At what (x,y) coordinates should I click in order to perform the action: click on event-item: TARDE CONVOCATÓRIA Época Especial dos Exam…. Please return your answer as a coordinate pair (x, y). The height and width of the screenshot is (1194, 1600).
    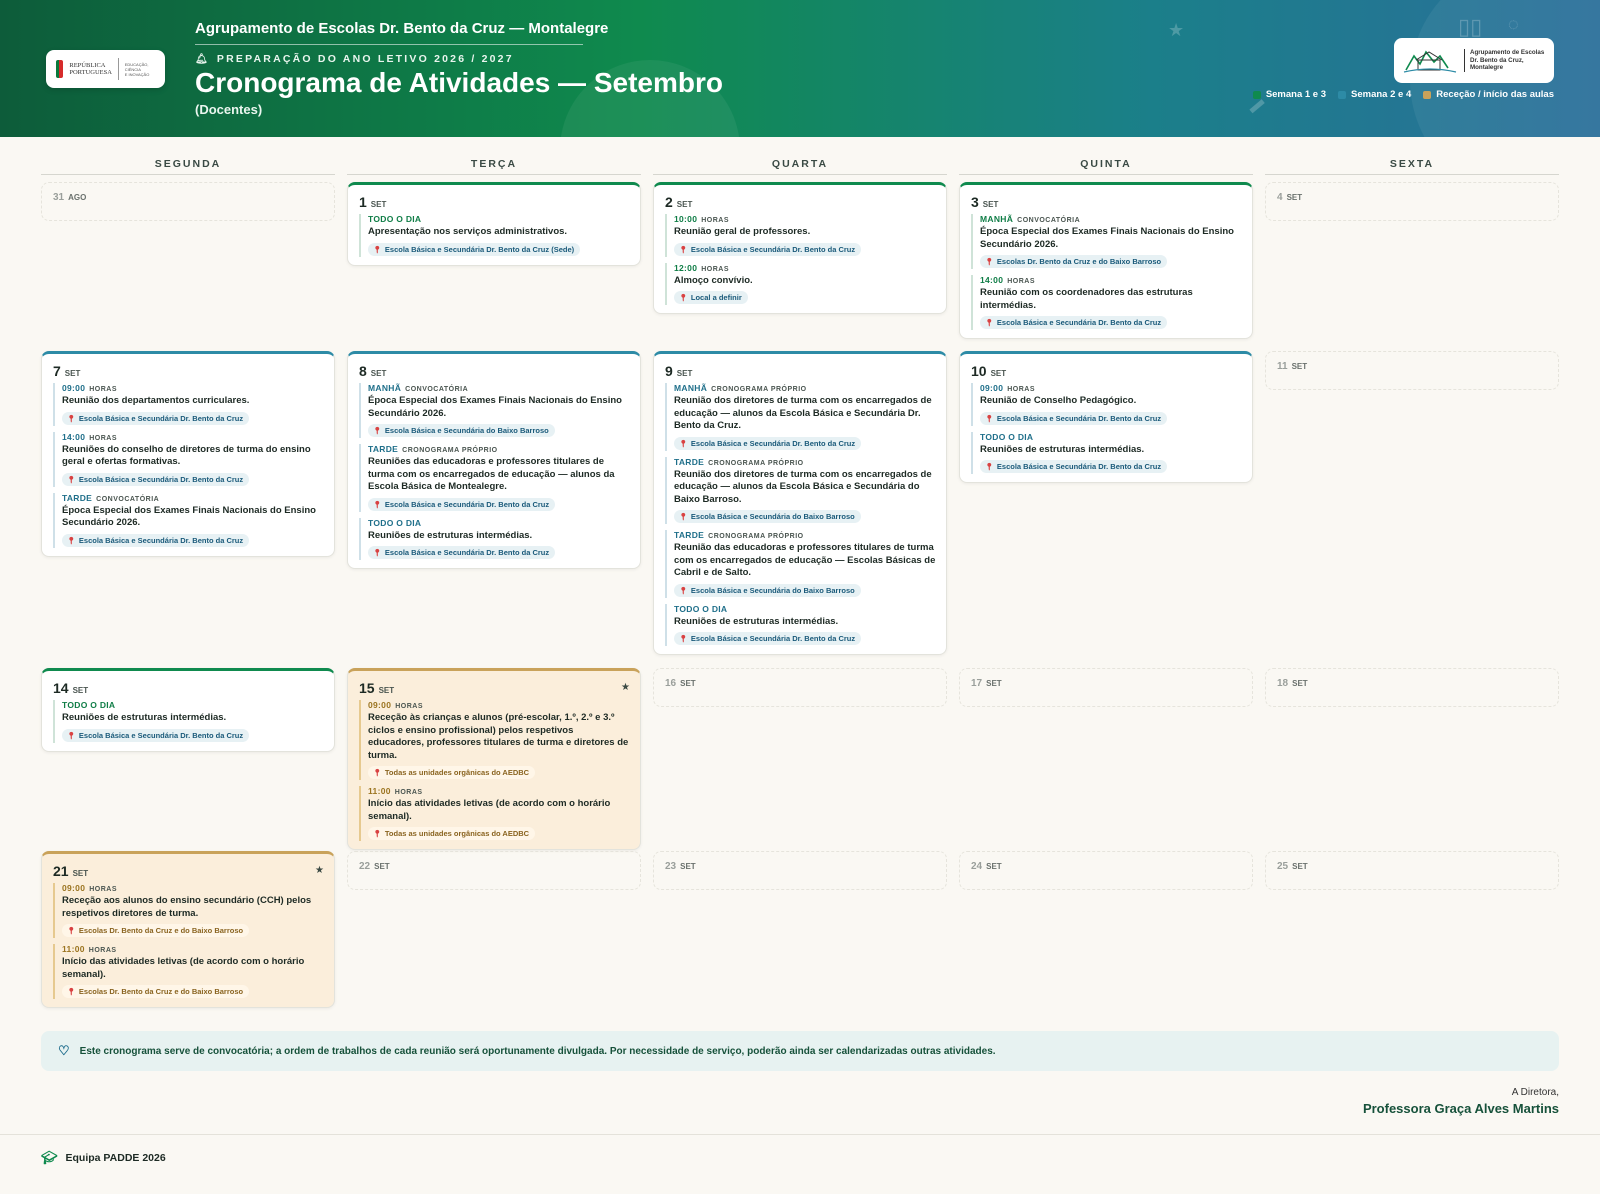
    Looking at the image, I should click on (188, 520).